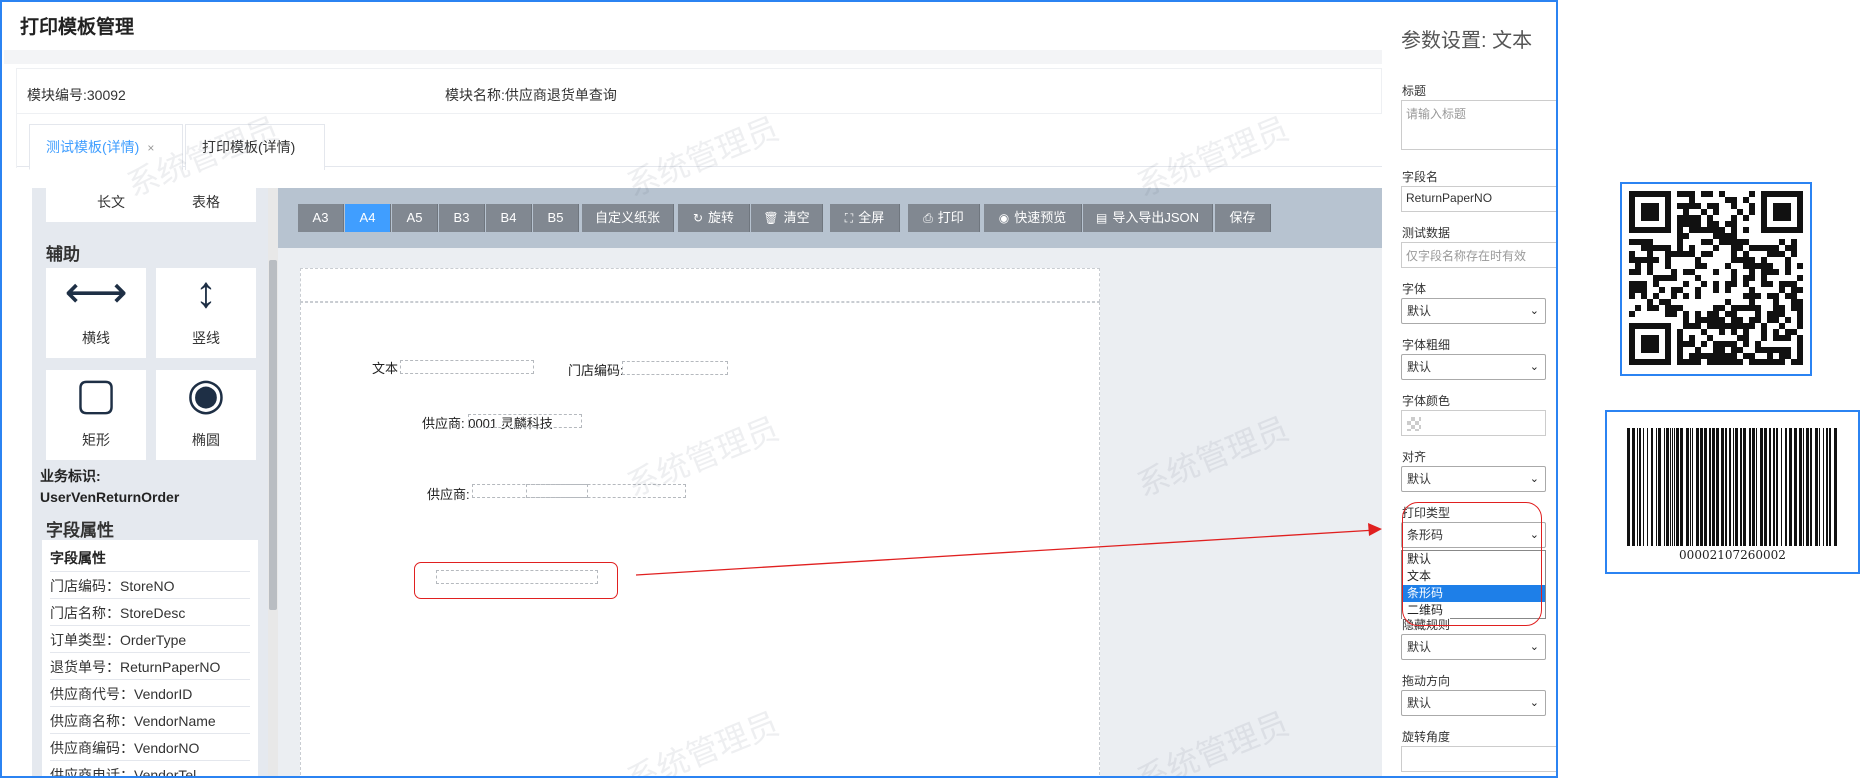 The height and width of the screenshot is (778, 1860). I want to click on tool-label: 竖线, so click(206, 338).